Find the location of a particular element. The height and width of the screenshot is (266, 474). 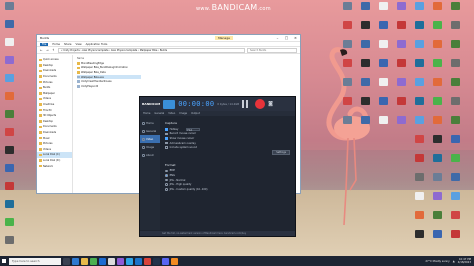

forward-arrow-icon: → is located at coordinates (48, 50).